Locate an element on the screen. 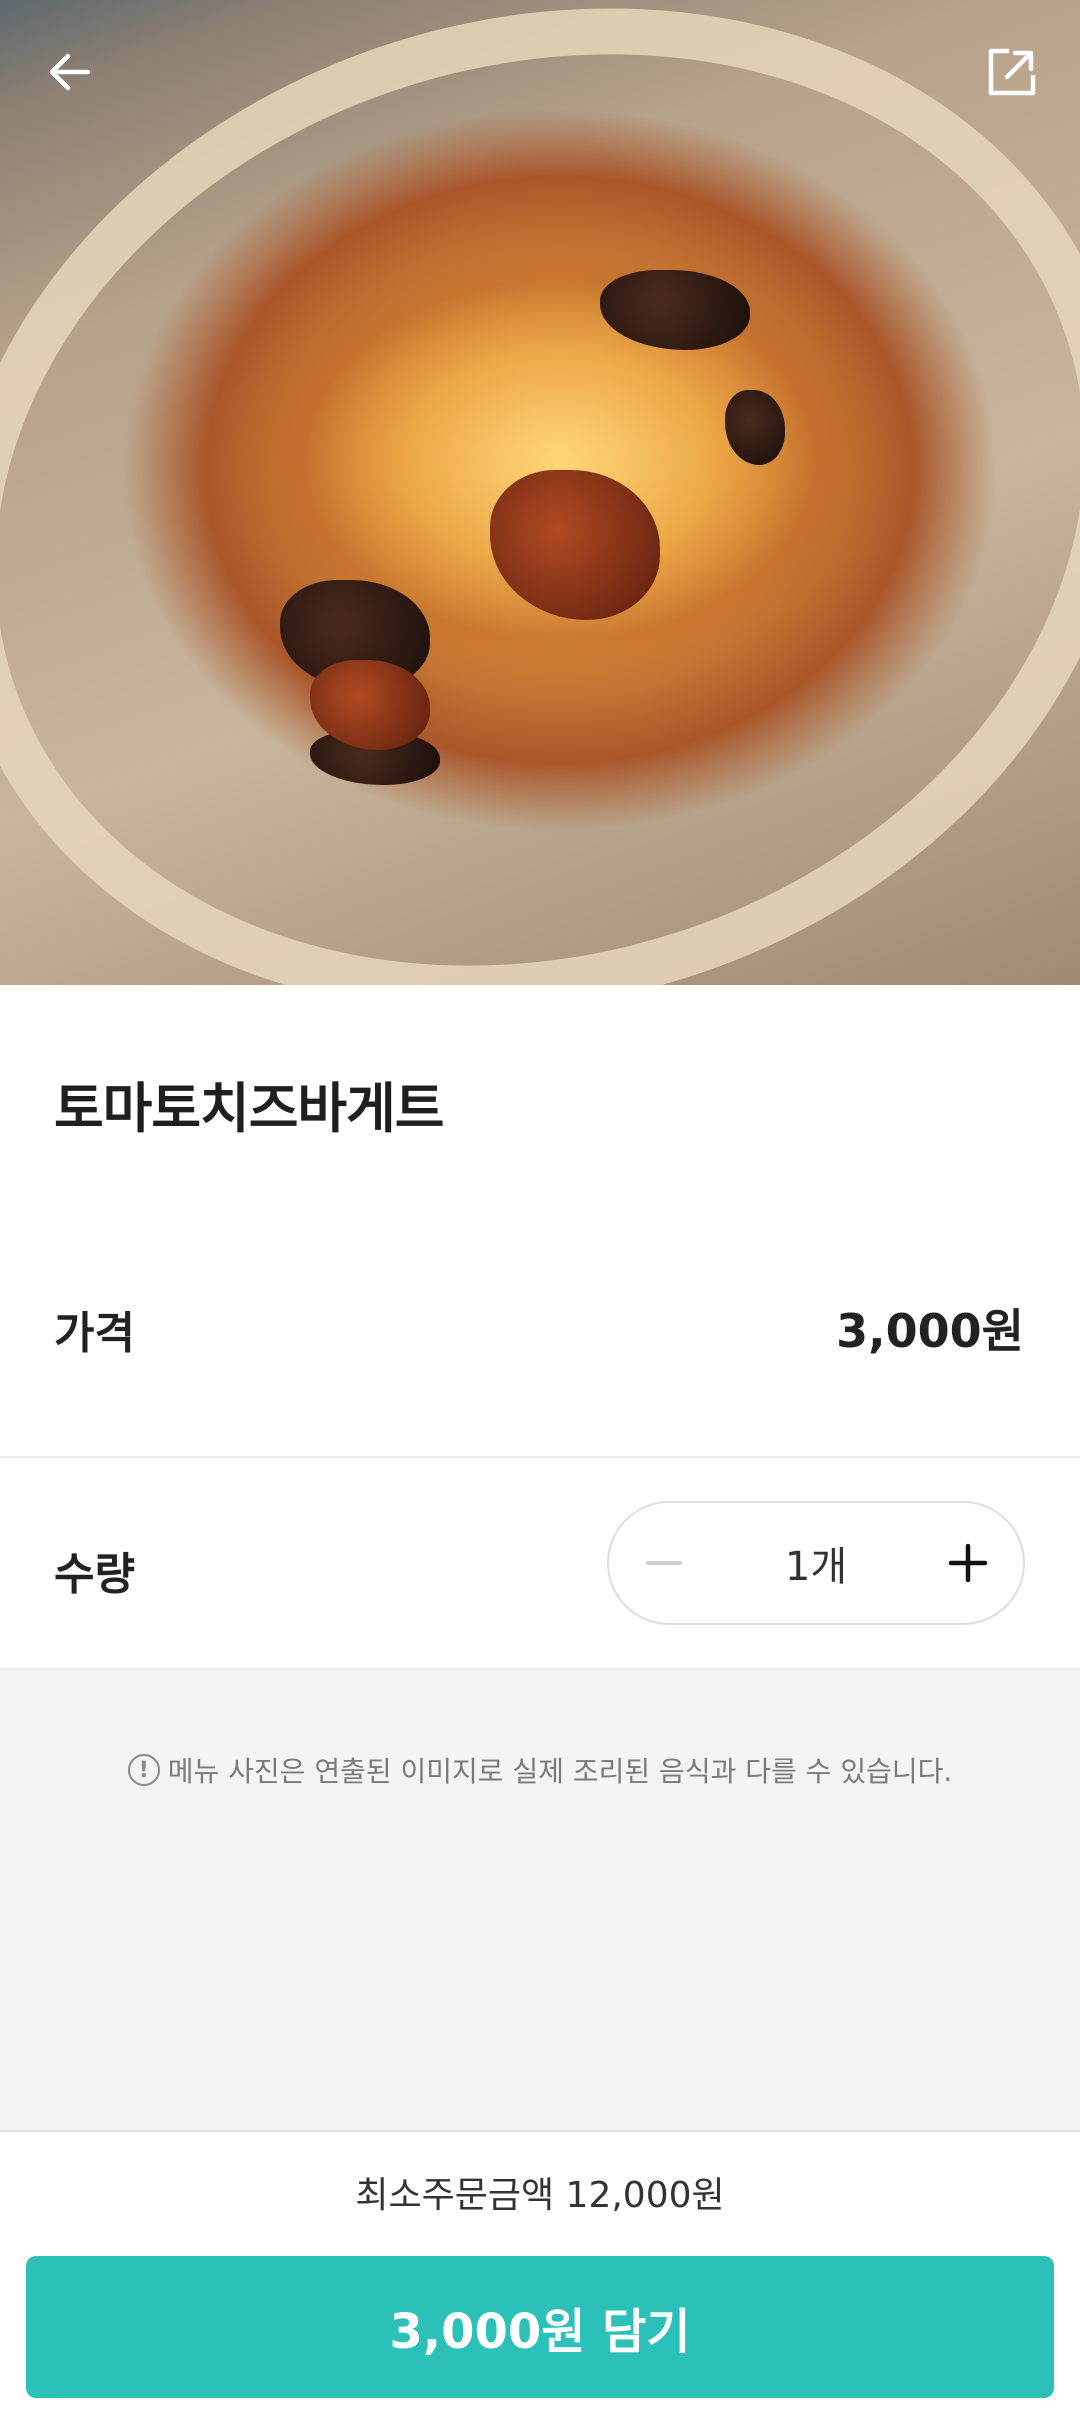 This screenshot has height=2411, width=1080. share-external-icon is located at coordinates (1012, 72).